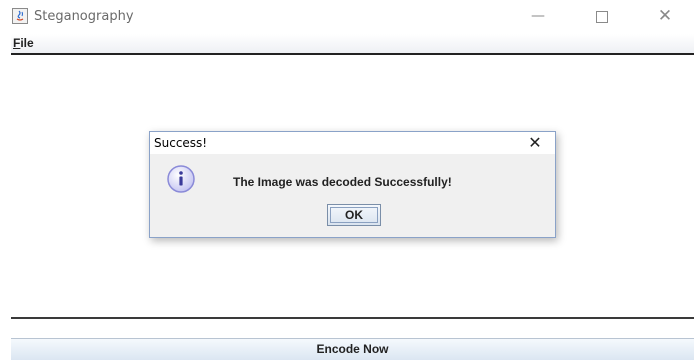 Image resolution: width=694 pixels, height=360 pixels. I want to click on menu-file: File, so click(23, 43).